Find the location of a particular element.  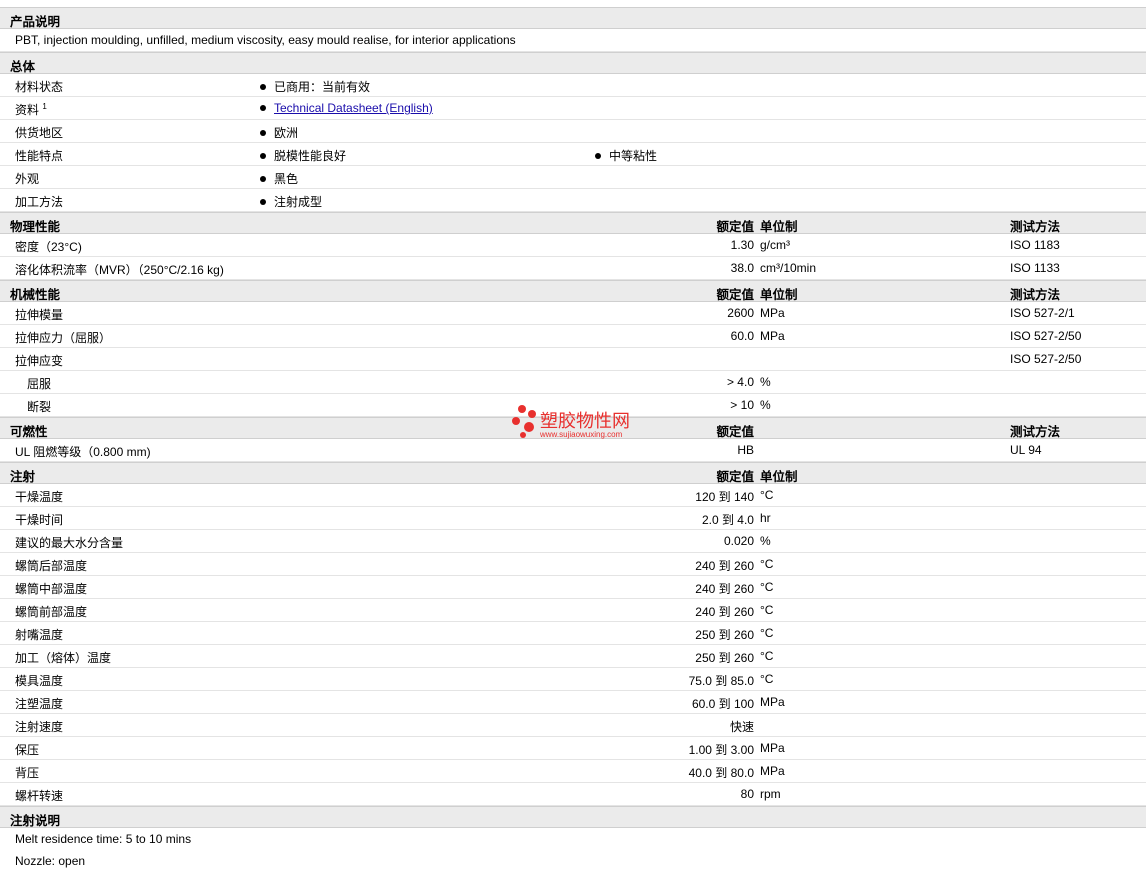

row-value: 60.0 is located at coordinates (742, 336).